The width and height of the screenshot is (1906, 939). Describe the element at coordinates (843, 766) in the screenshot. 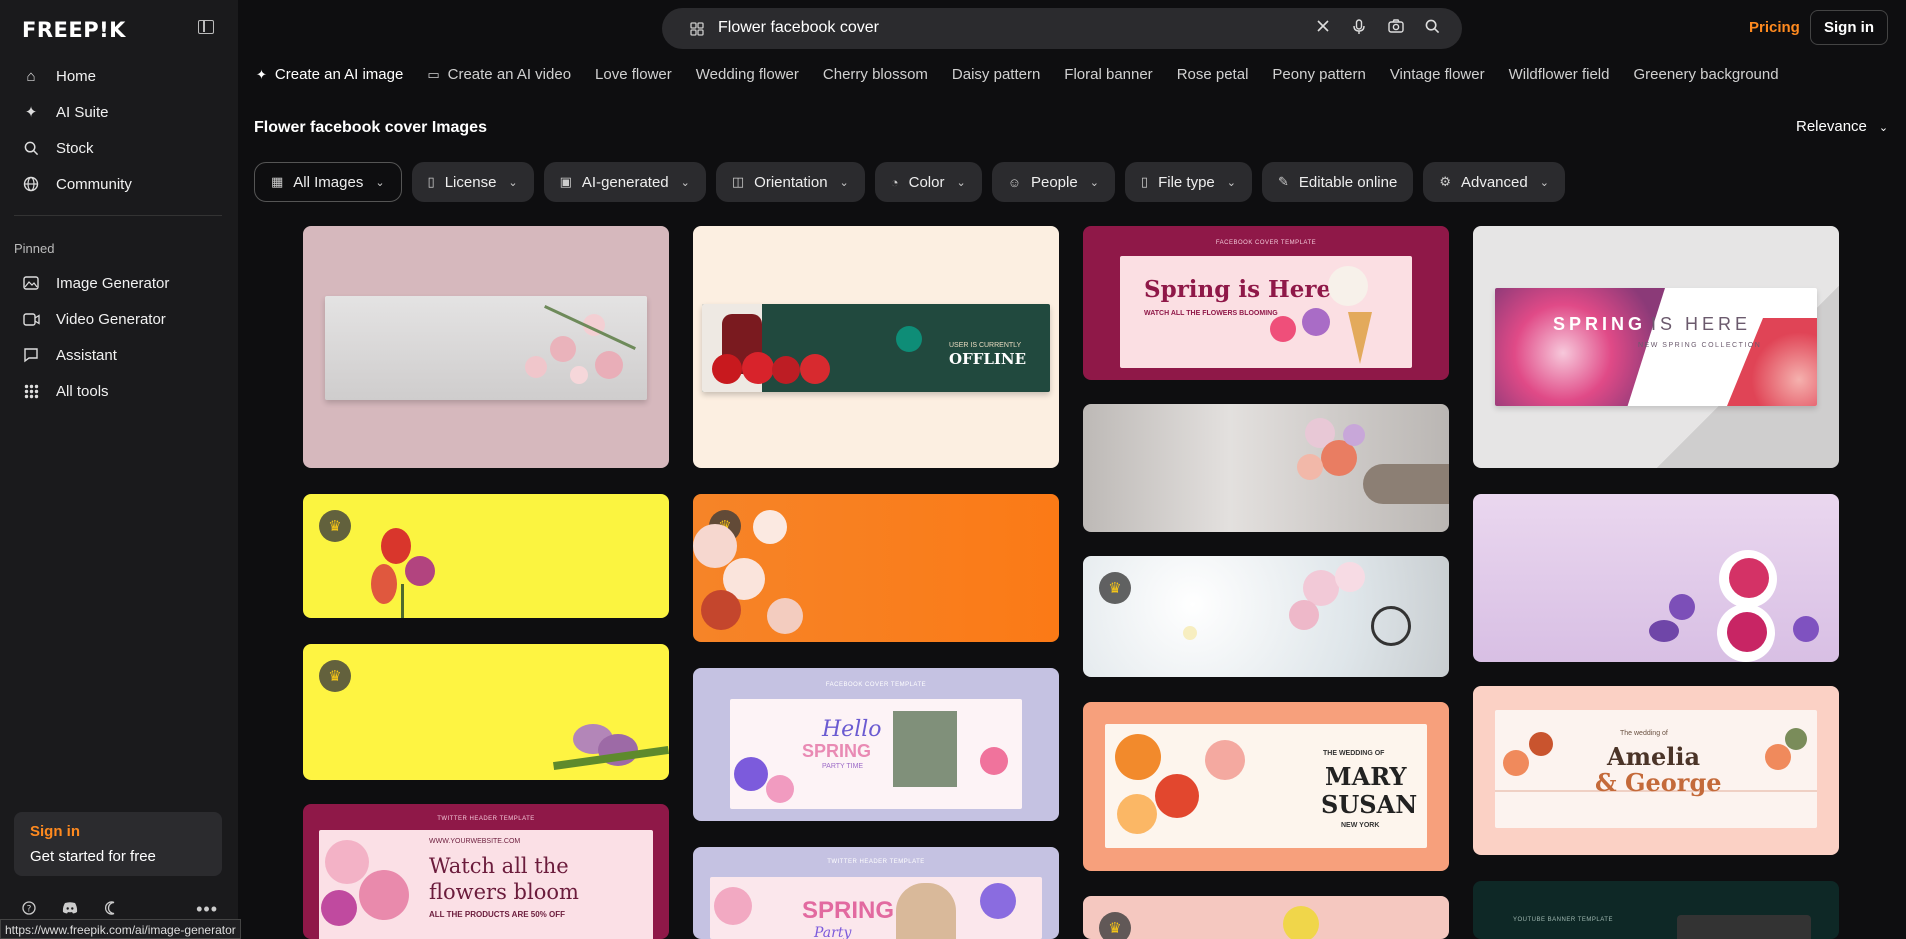

I see `card-party: PARTY TIME` at that location.